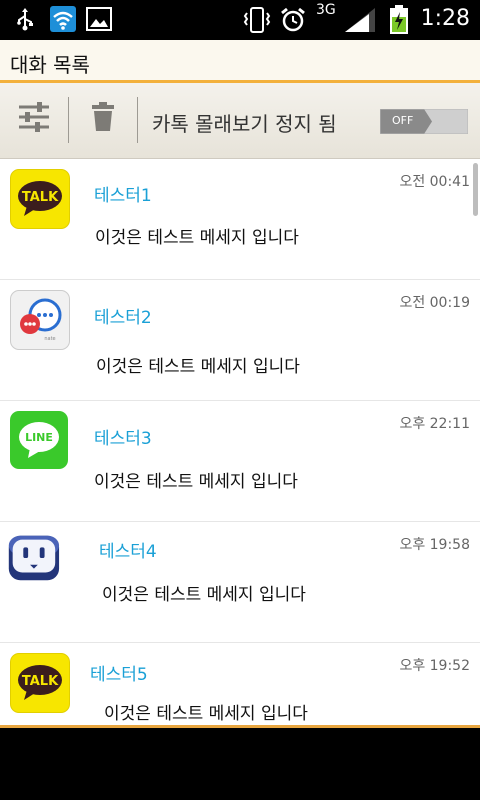 The height and width of the screenshot is (800, 480). Describe the element at coordinates (40, 320) in the screenshot. I see `nateon-icon: nate` at that location.